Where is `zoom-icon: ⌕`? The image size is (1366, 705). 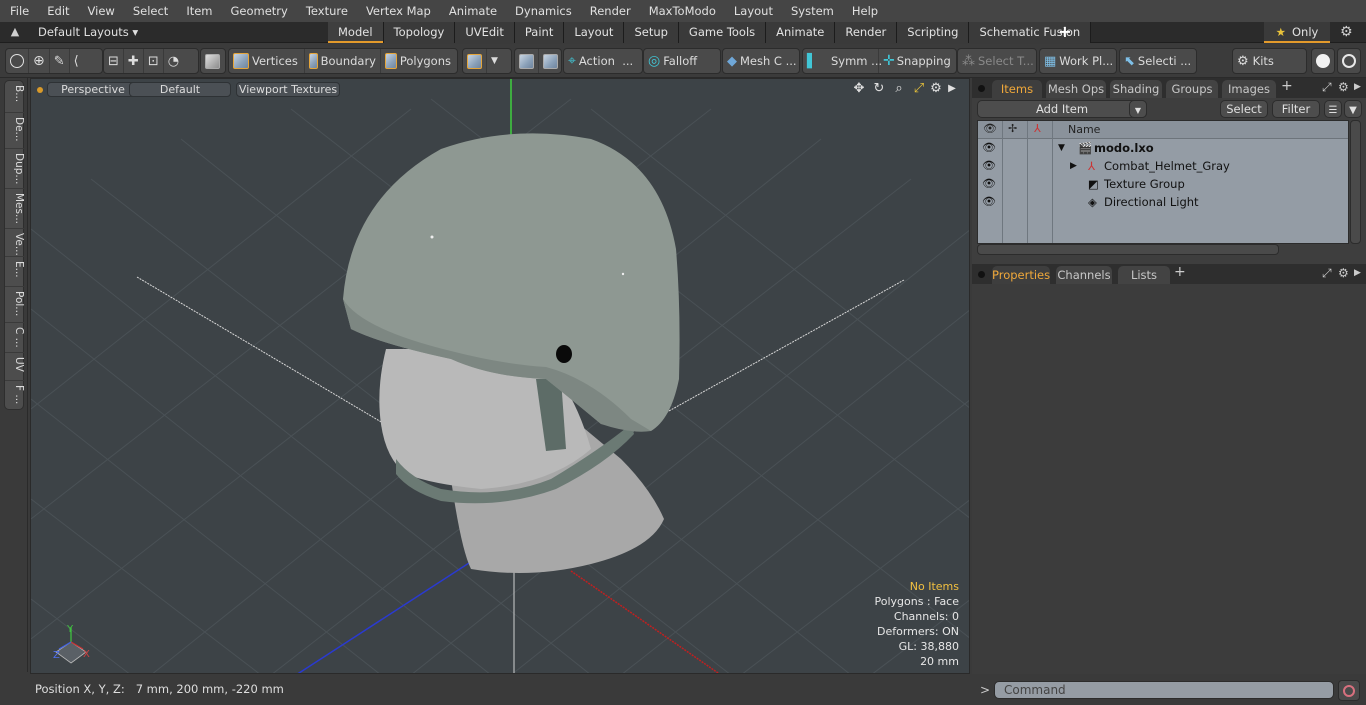
zoom-icon: ⌕ is located at coordinates (899, 88).